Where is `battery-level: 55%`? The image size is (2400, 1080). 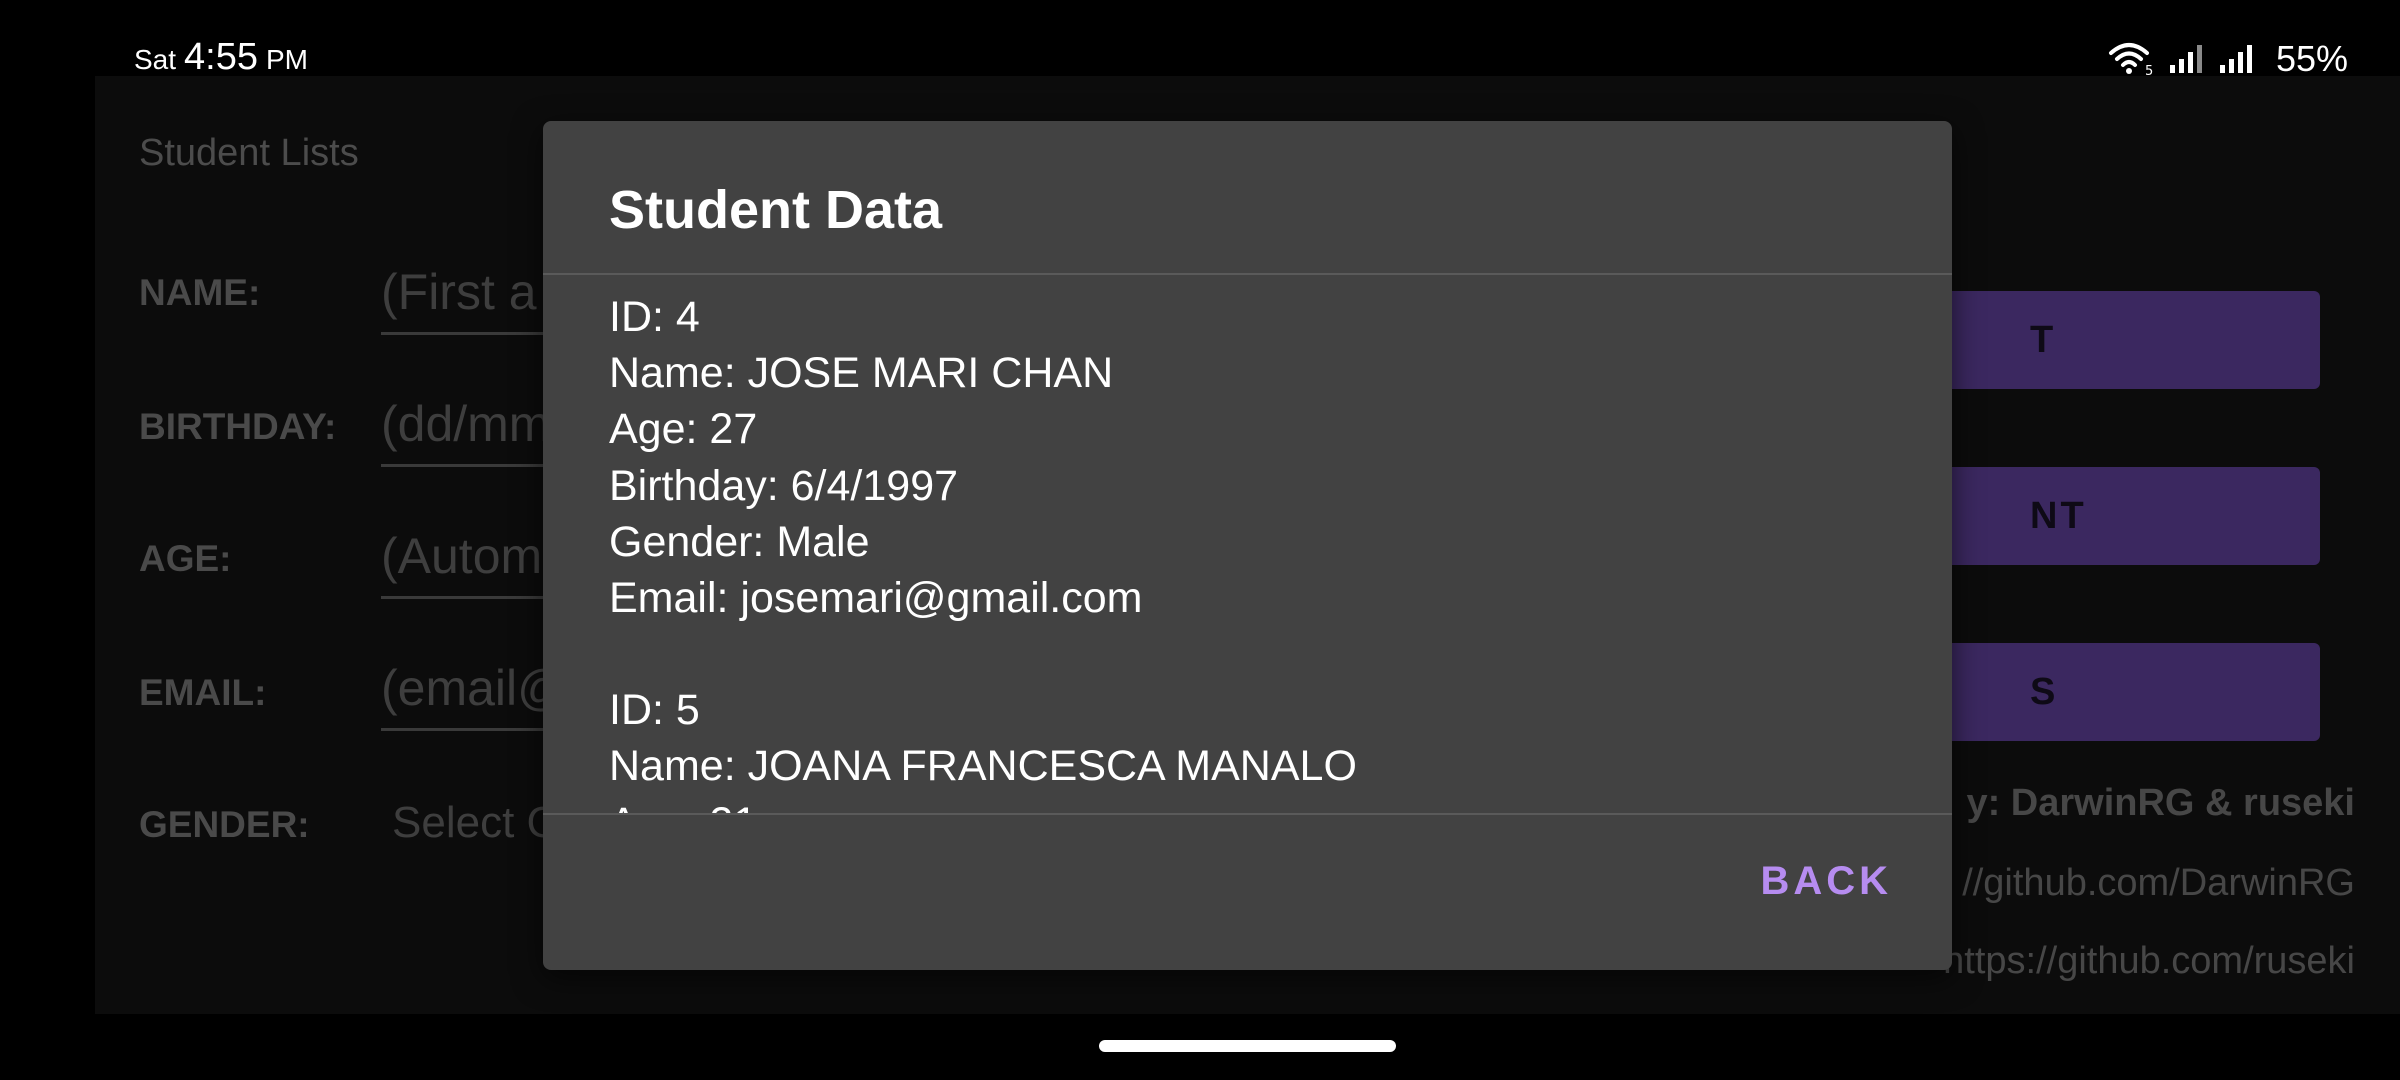 battery-level: 55% is located at coordinates (2311, 58).